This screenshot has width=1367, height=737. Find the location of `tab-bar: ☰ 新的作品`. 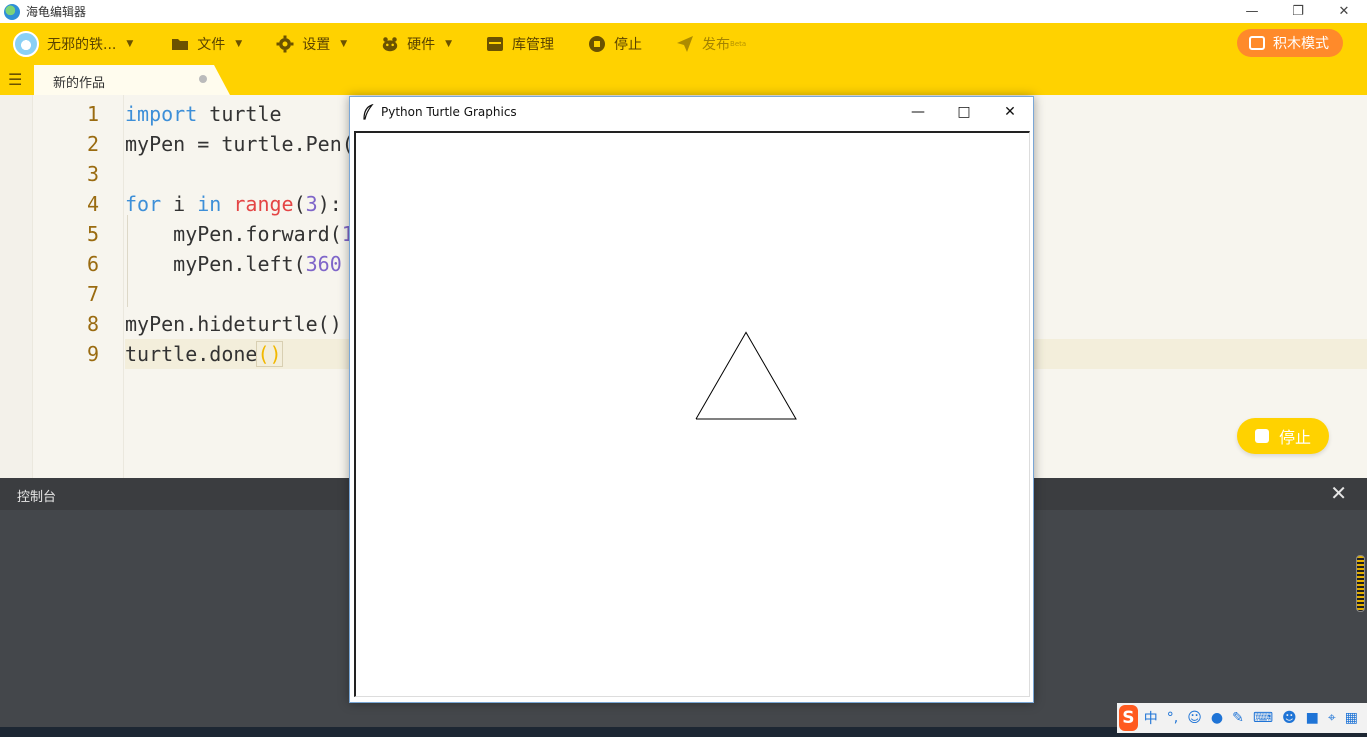

tab-bar: ☰ 新的作品 is located at coordinates (683, 80).